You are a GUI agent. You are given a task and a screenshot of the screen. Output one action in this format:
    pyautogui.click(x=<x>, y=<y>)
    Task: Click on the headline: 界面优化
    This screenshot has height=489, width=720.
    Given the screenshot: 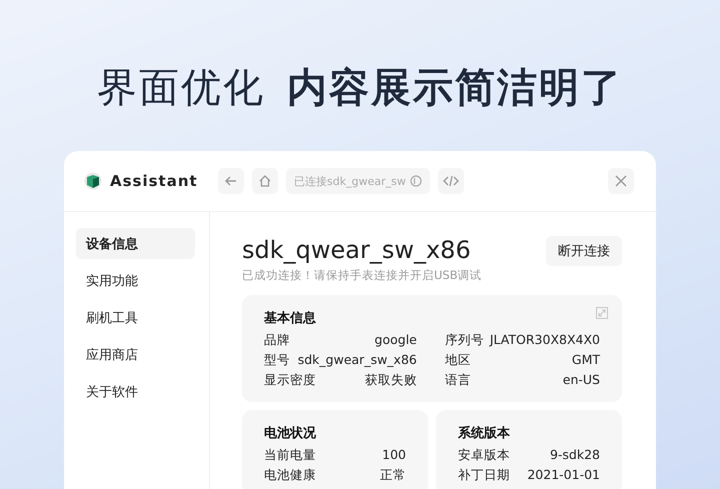 What is the action you would take?
    pyautogui.click(x=181, y=88)
    